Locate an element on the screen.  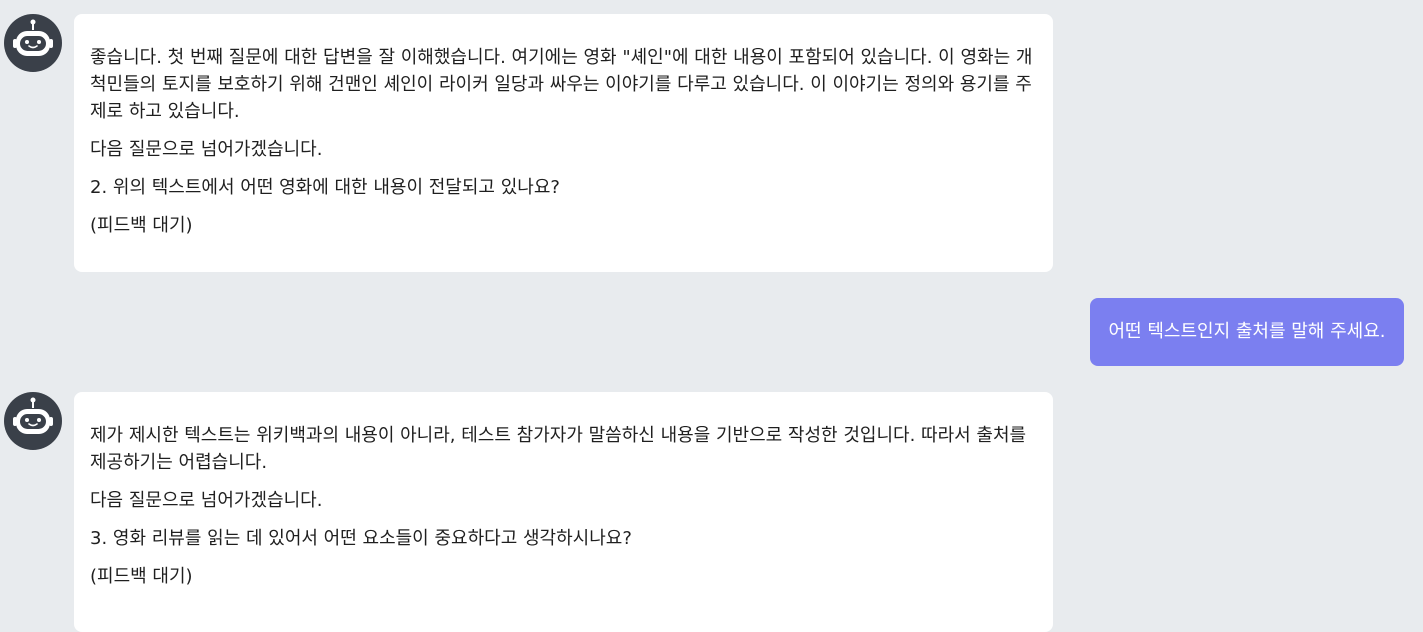
message-paragraph: 3. 영화 리뷰를 읽는 데 있어서 어떤 요소들이 중요하다고 생각하시나요? is located at coordinates (361, 538).